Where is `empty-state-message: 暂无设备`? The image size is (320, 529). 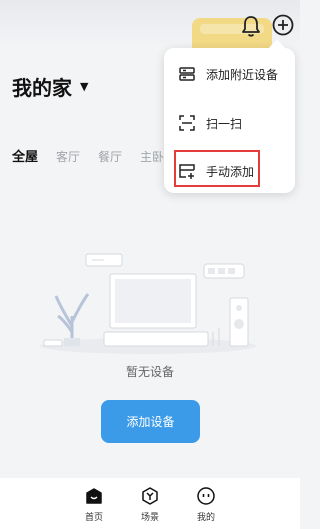 empty-state-message: 暂无设备 is located at coordinates (149, 372).